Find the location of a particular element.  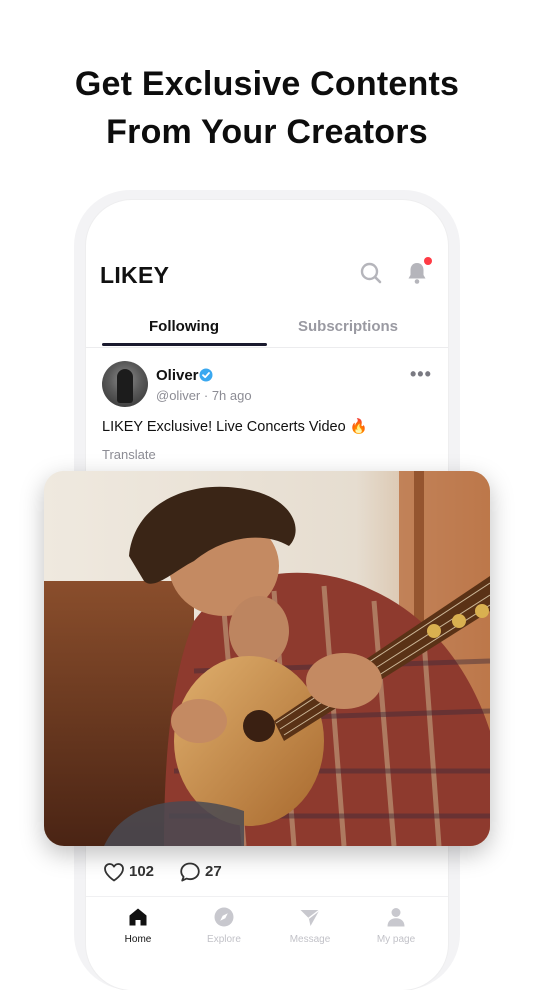

tabbar-item-home: Home is located at coordinates (138, 925).